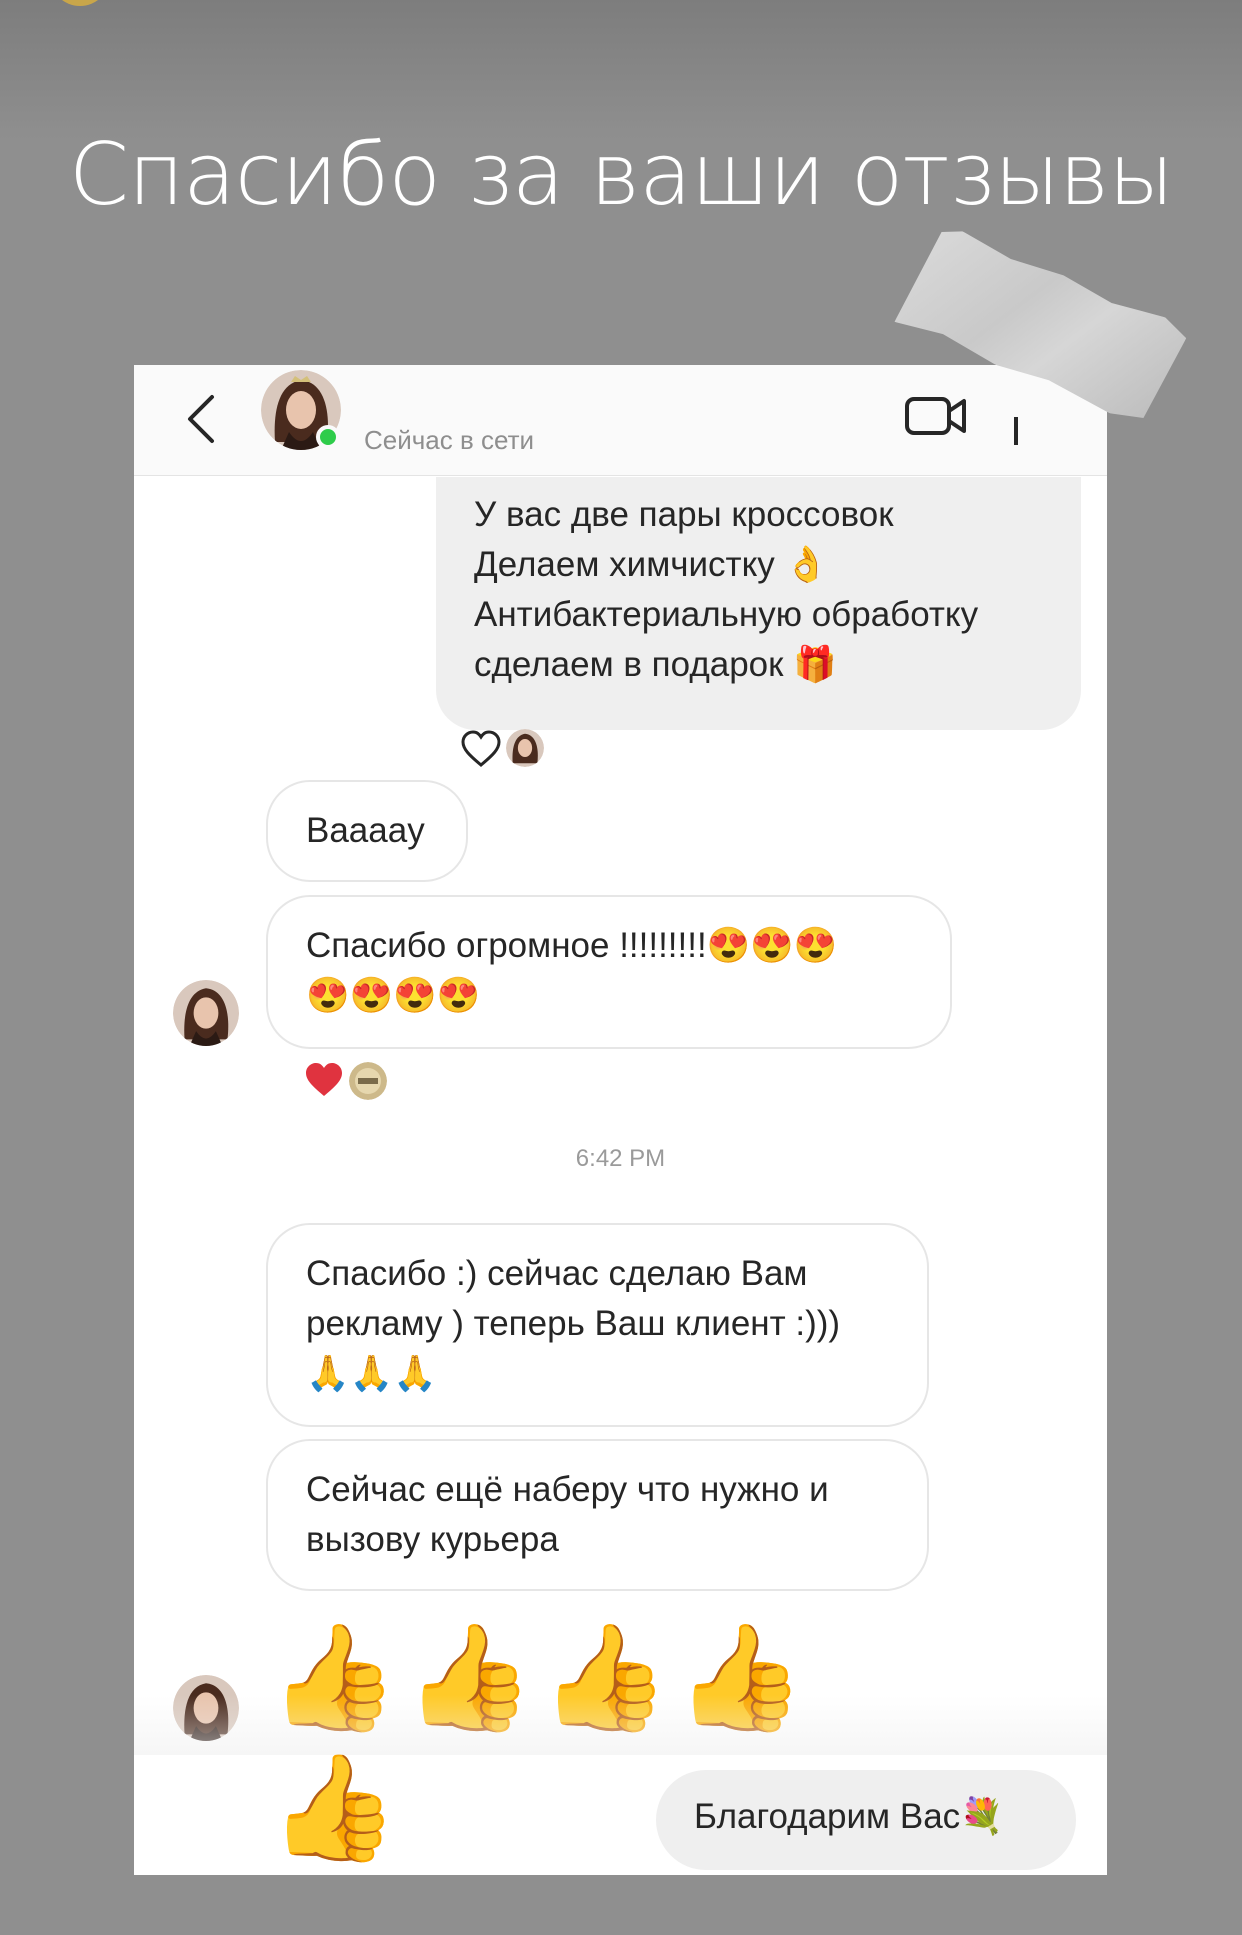  Describe the element at coordinates (206, 1013) in the screenshot. I see `contact-avatar-small` at that location.